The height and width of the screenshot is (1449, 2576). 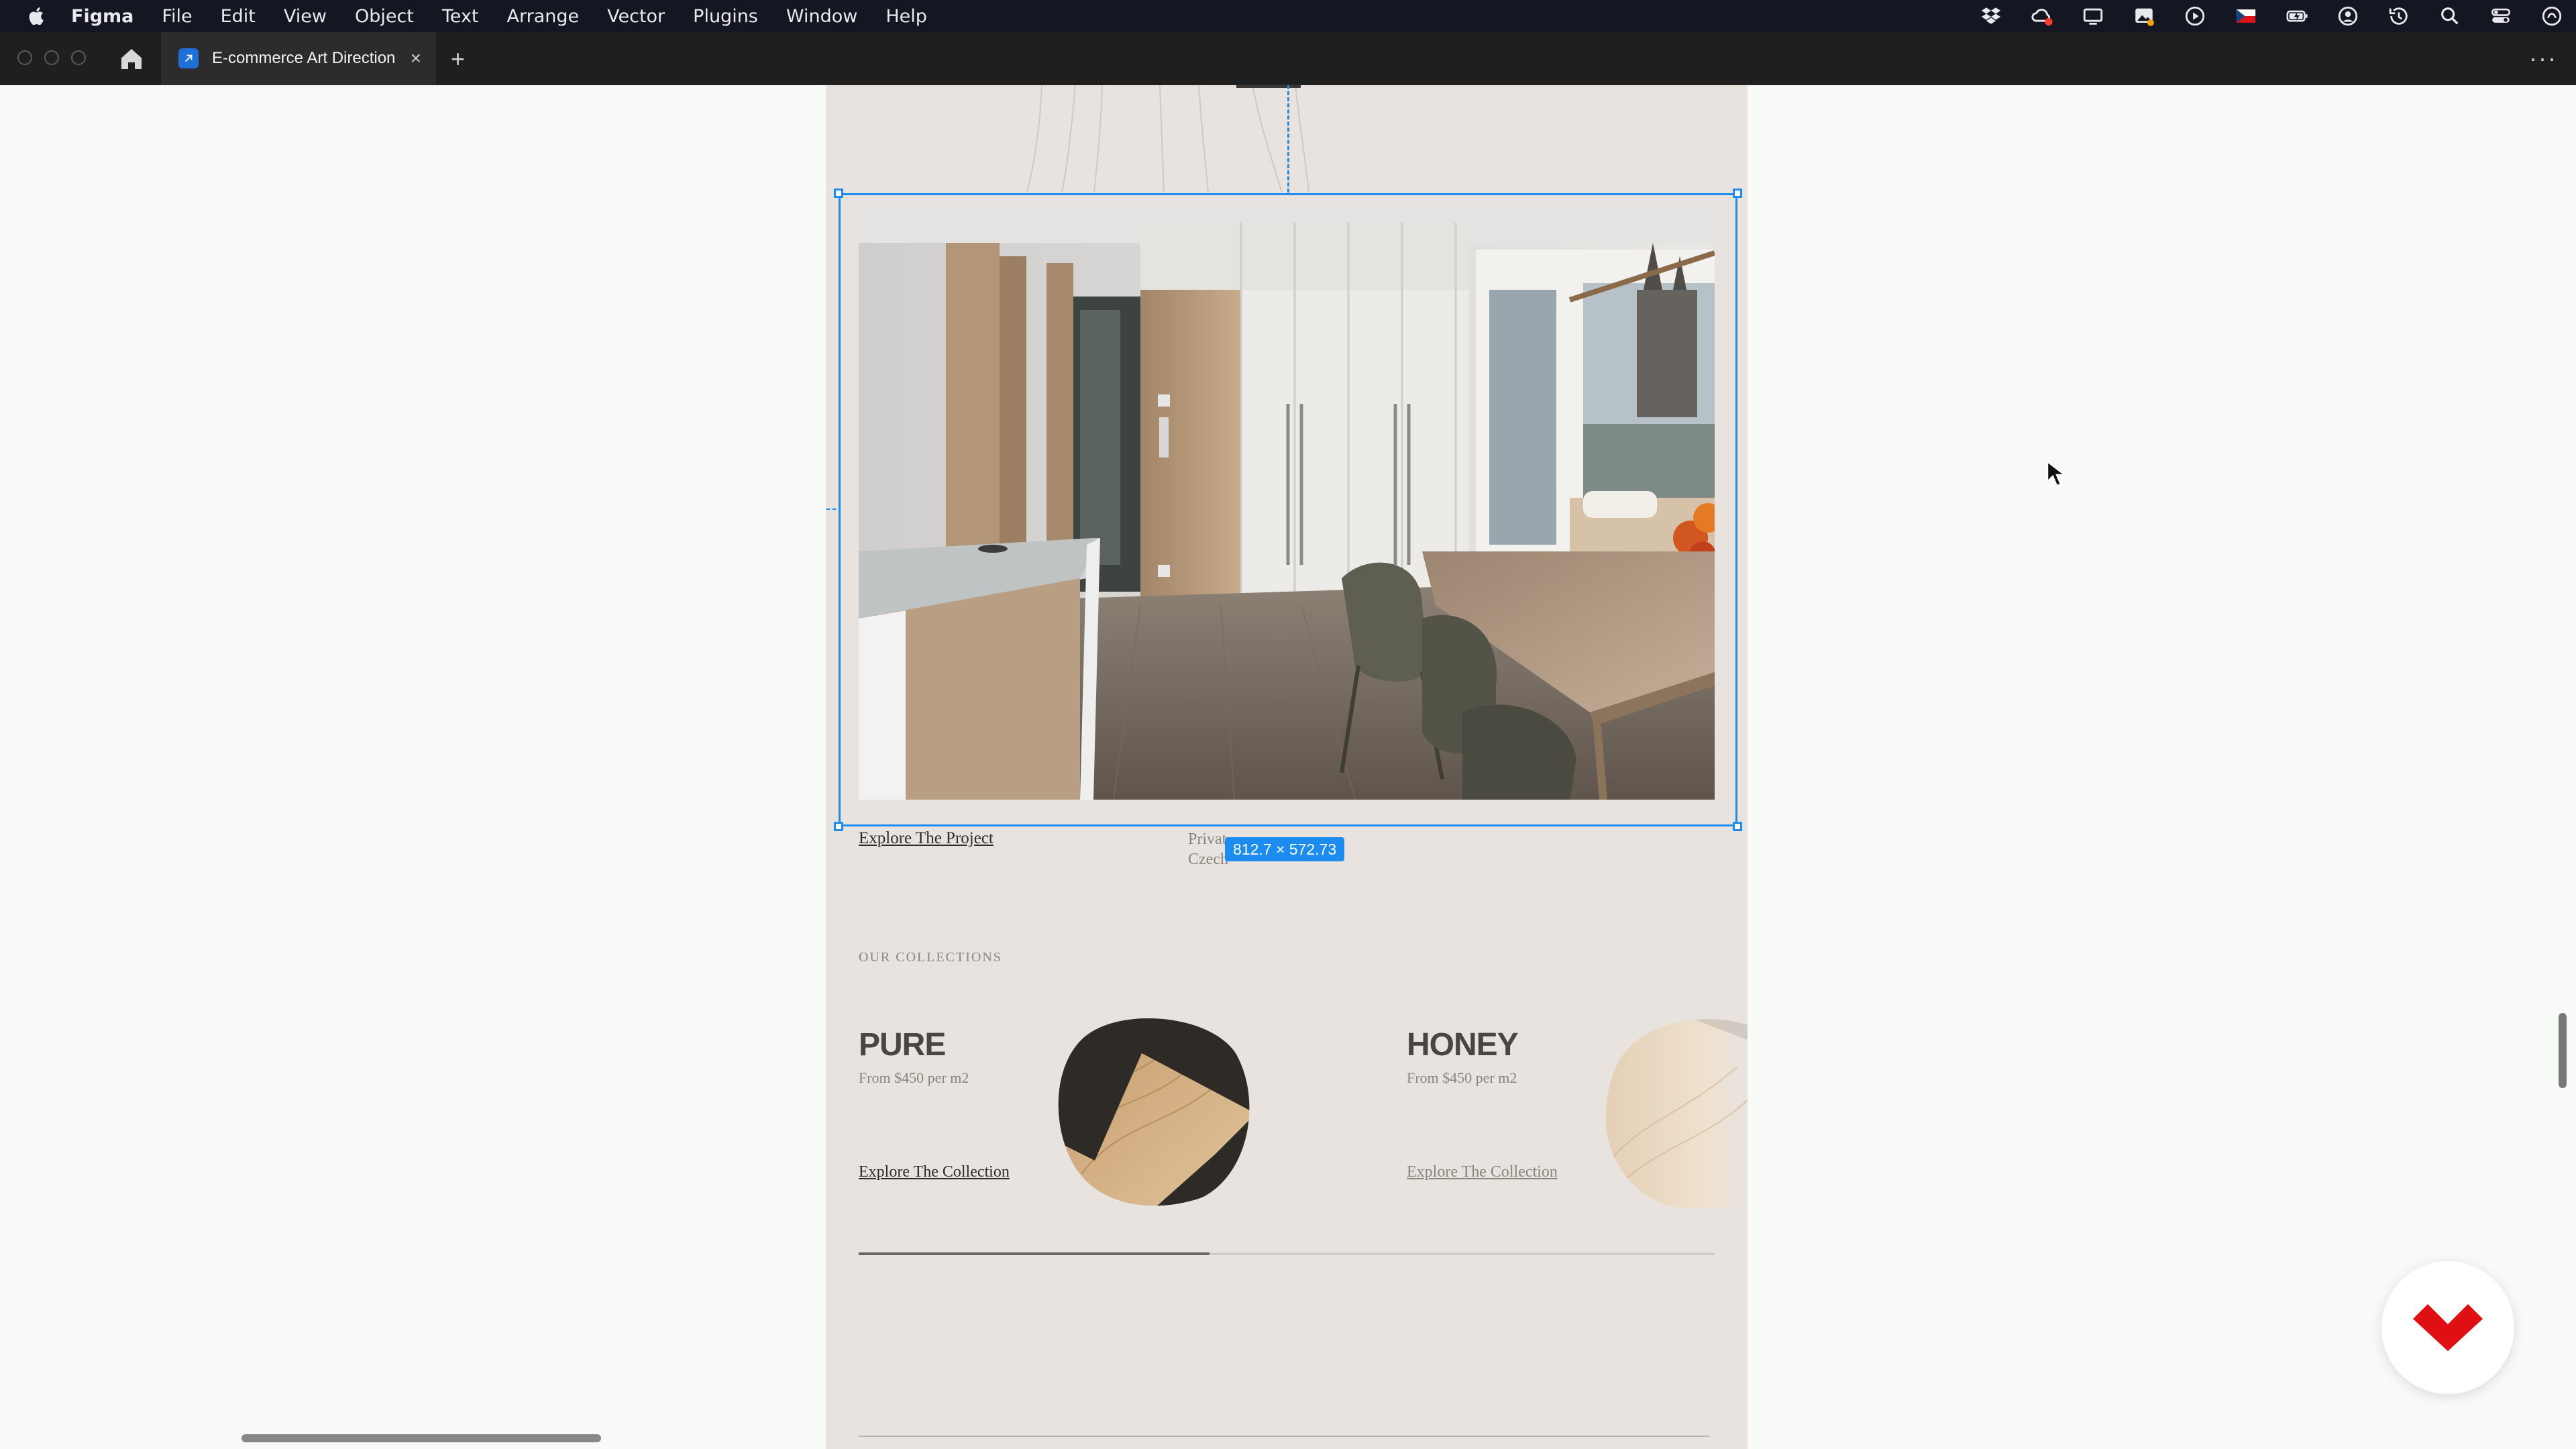 What do you see at coordinates (177, 16) in the screenshot?
I see `menu-file: File` at bounding box center [177, 16].